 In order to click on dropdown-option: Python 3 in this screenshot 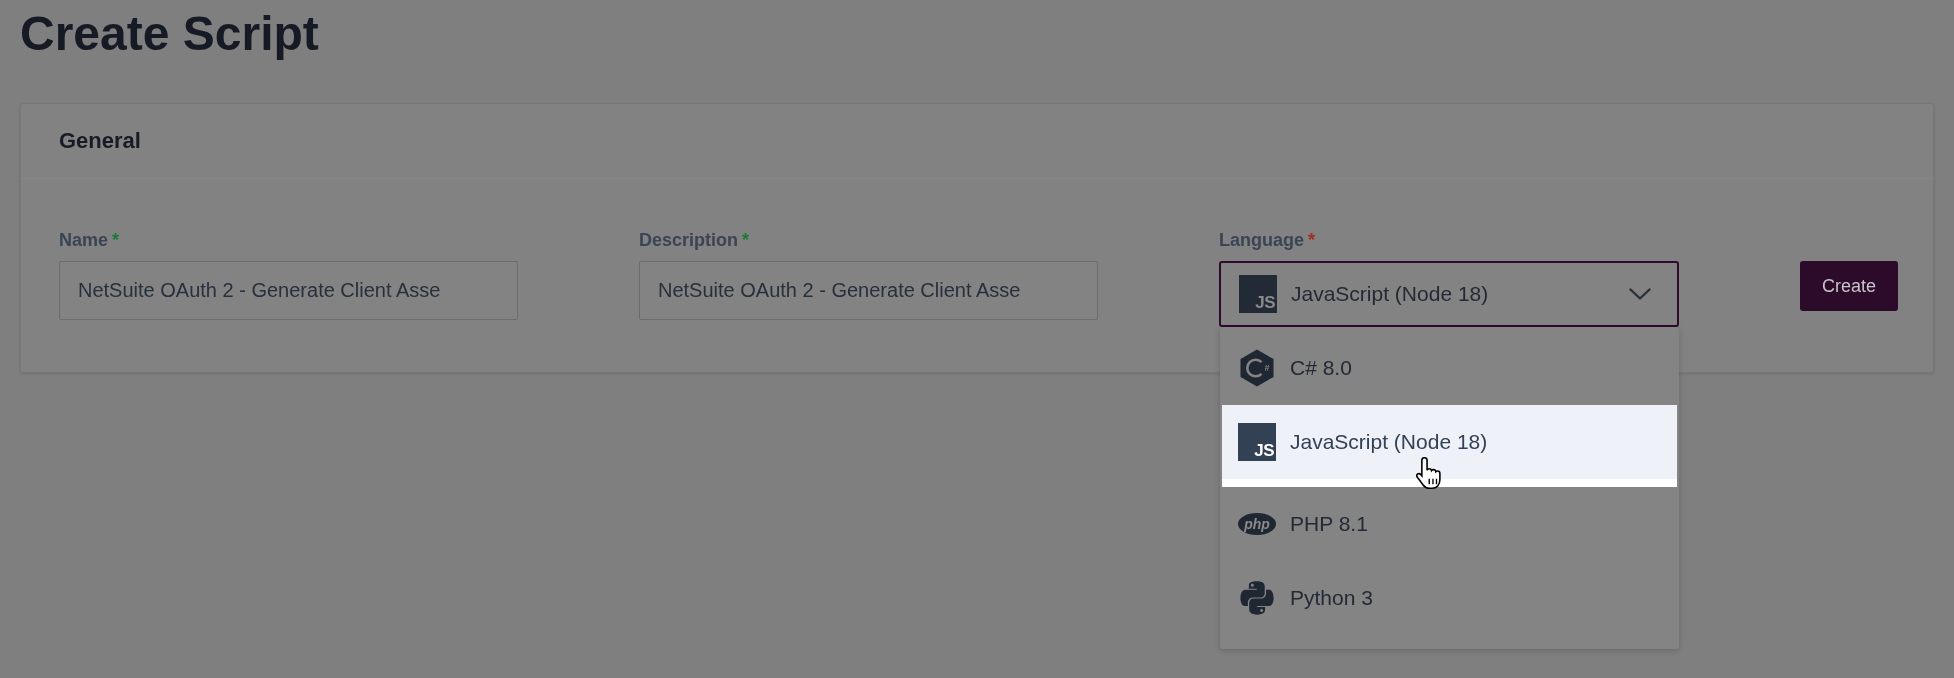, I will do `click(1449, 598)`.